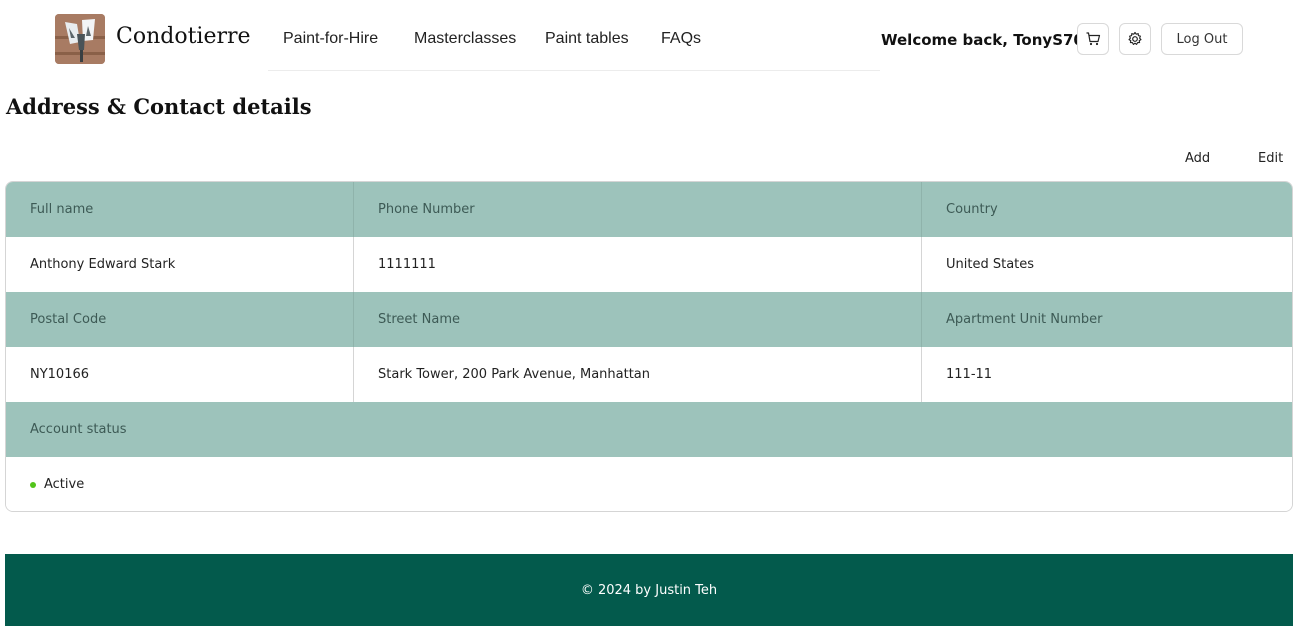  Describe the element at coordinates (637, 264) in the screenshot. I see `value-phone-number: 1111111` at that location.